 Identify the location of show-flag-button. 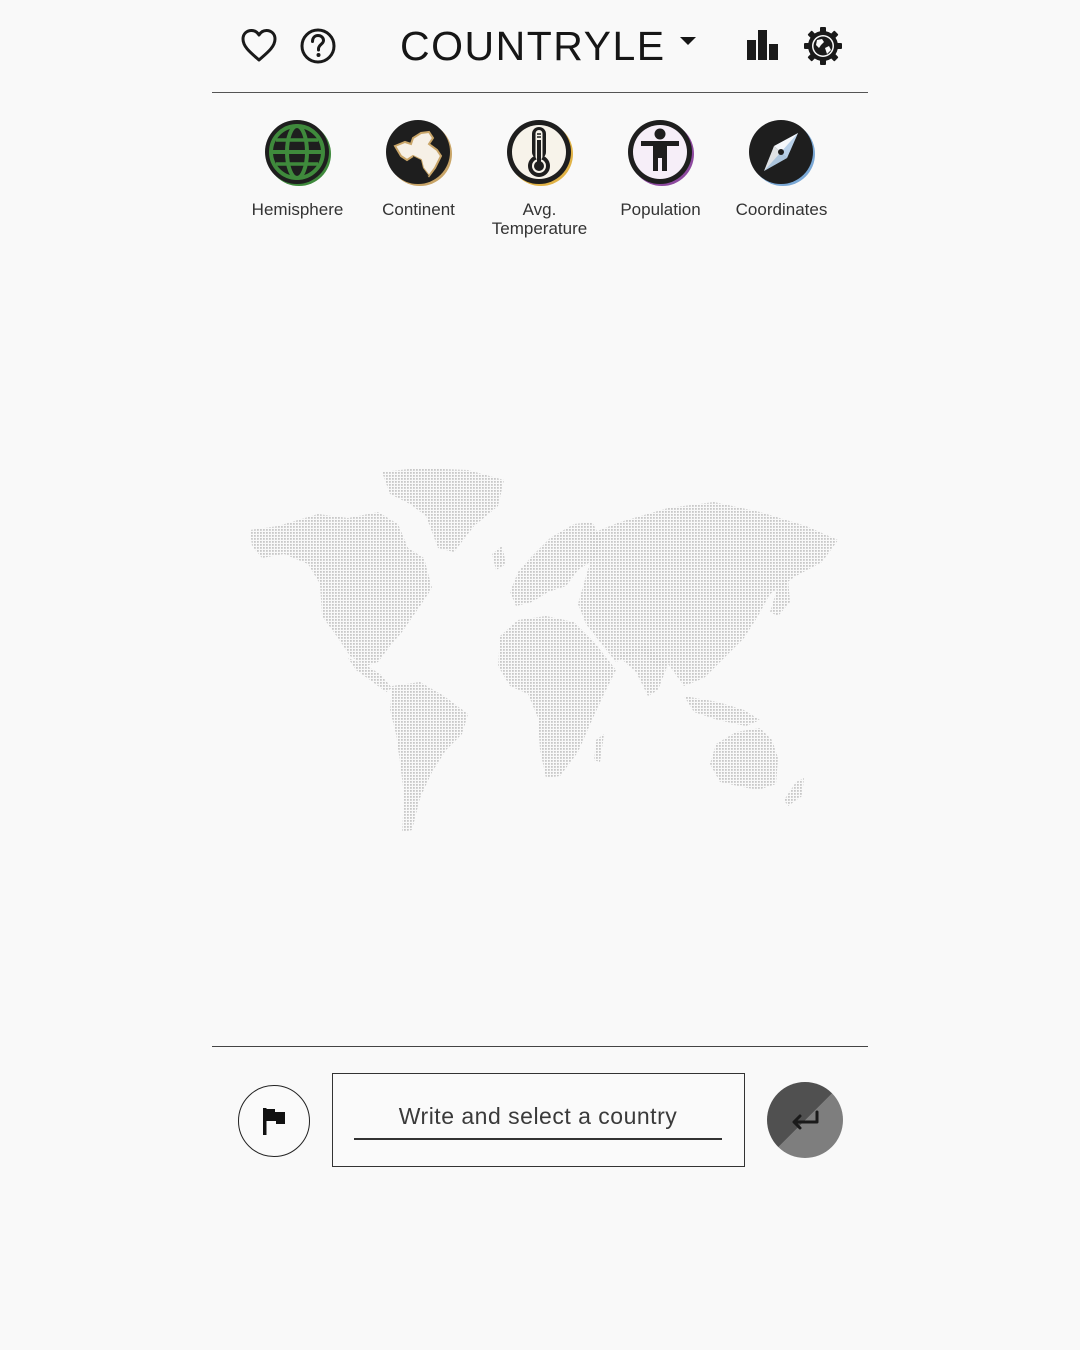
(274, 1121).